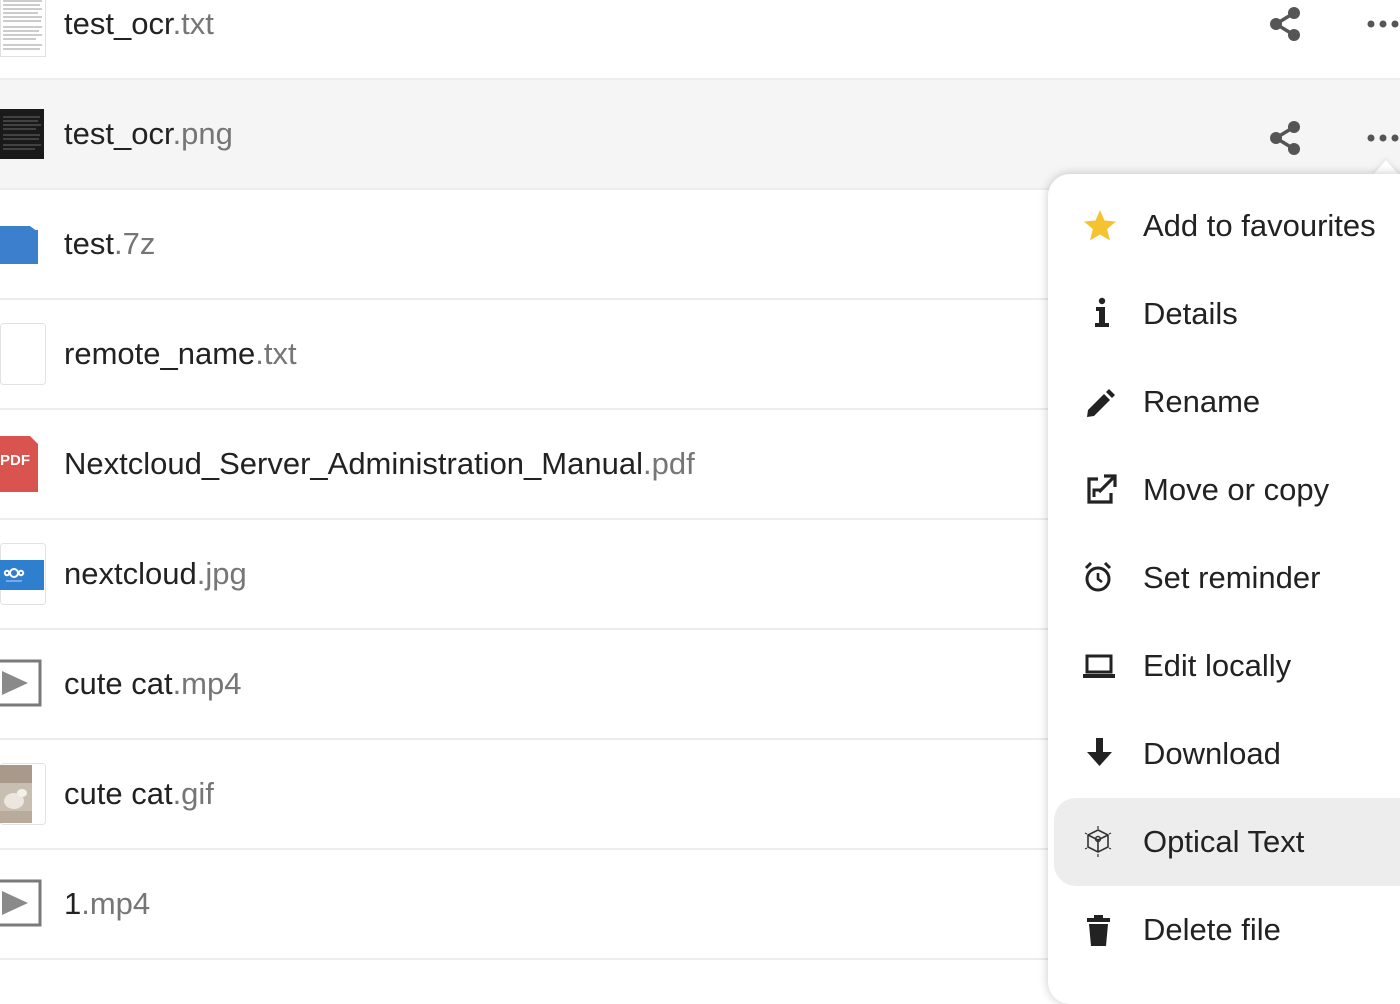 The height and width of the screenshot is (1004, 1400). I want to click on menu-item-delete-file: Delete file, so click(1227, 930).